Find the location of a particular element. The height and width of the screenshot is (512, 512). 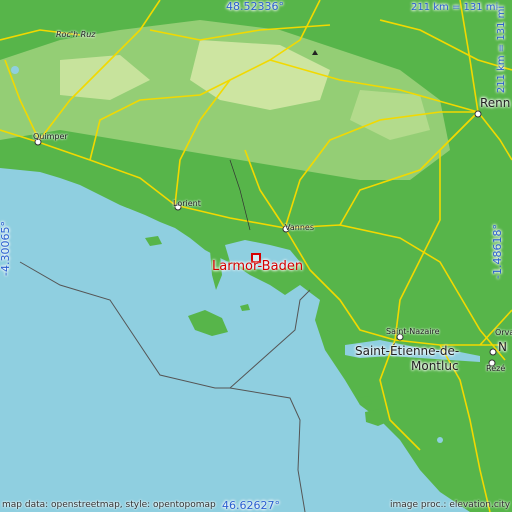

city-label-rennes: Renn is located at coordinates (495, 103).